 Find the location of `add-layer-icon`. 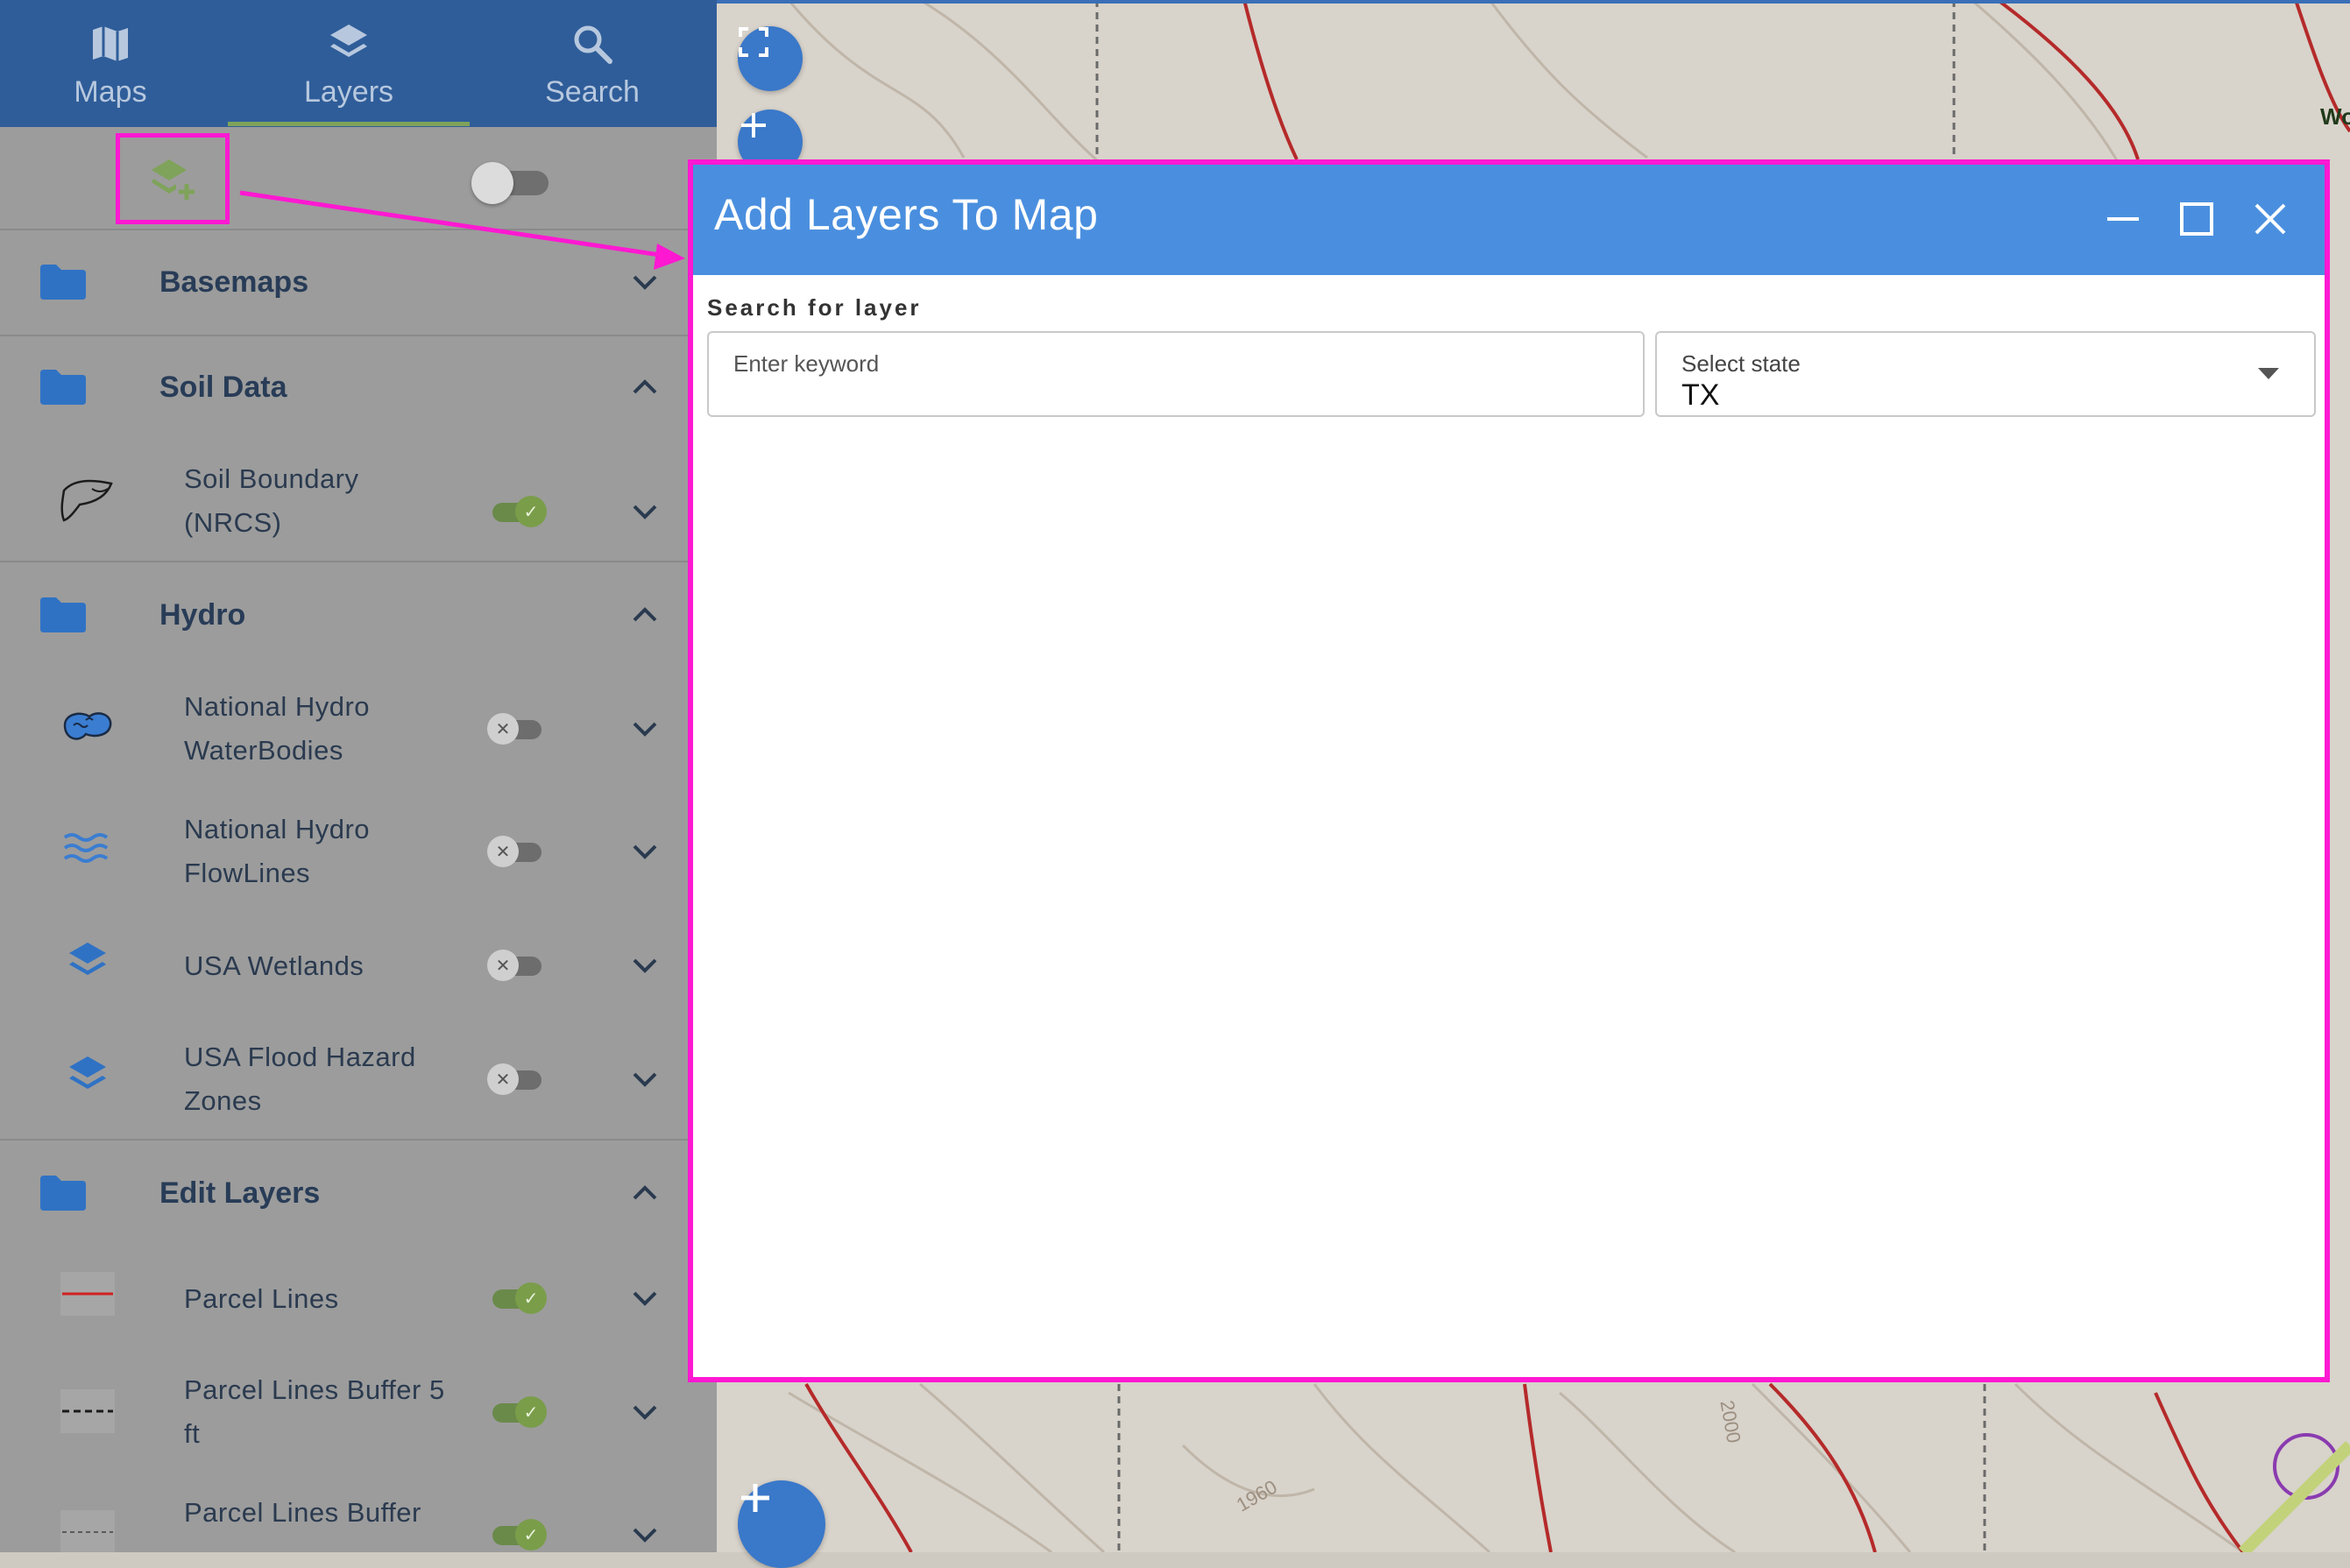

add-layer-icon is located at coordinates (174, 179).